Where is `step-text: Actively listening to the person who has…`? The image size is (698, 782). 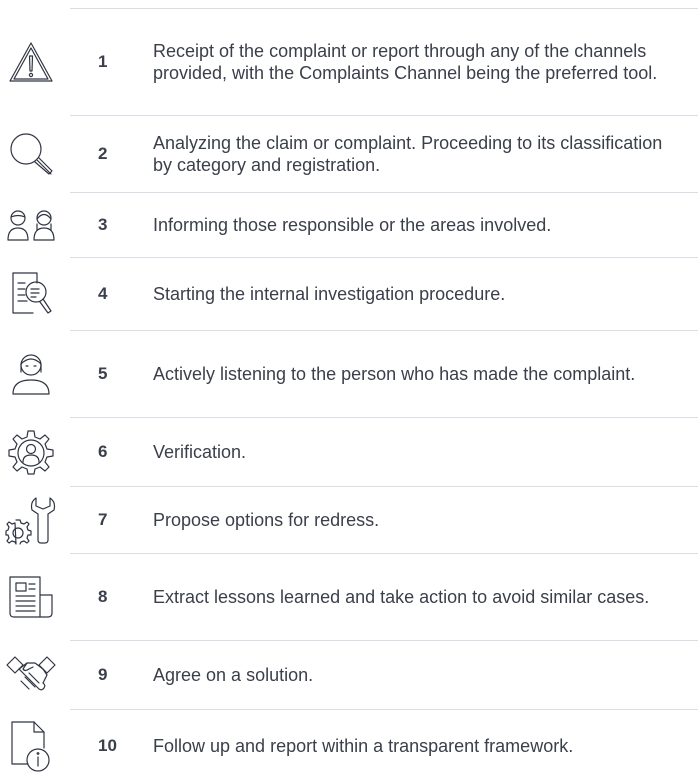
step-text: Actively listening to the person who has… is located at coordinates (394, 374).